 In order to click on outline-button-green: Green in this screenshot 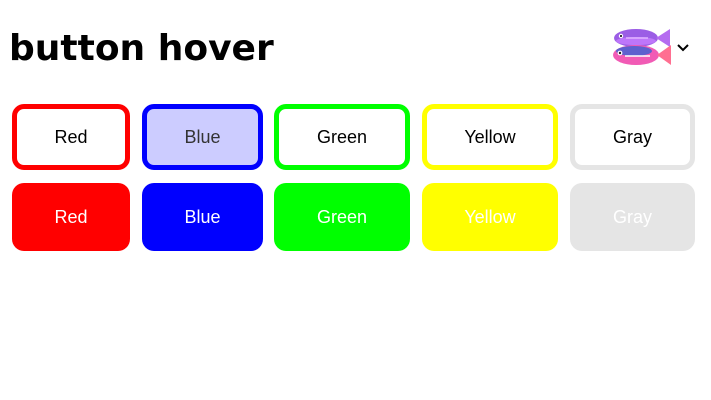, I will do `click(342, 137)`.